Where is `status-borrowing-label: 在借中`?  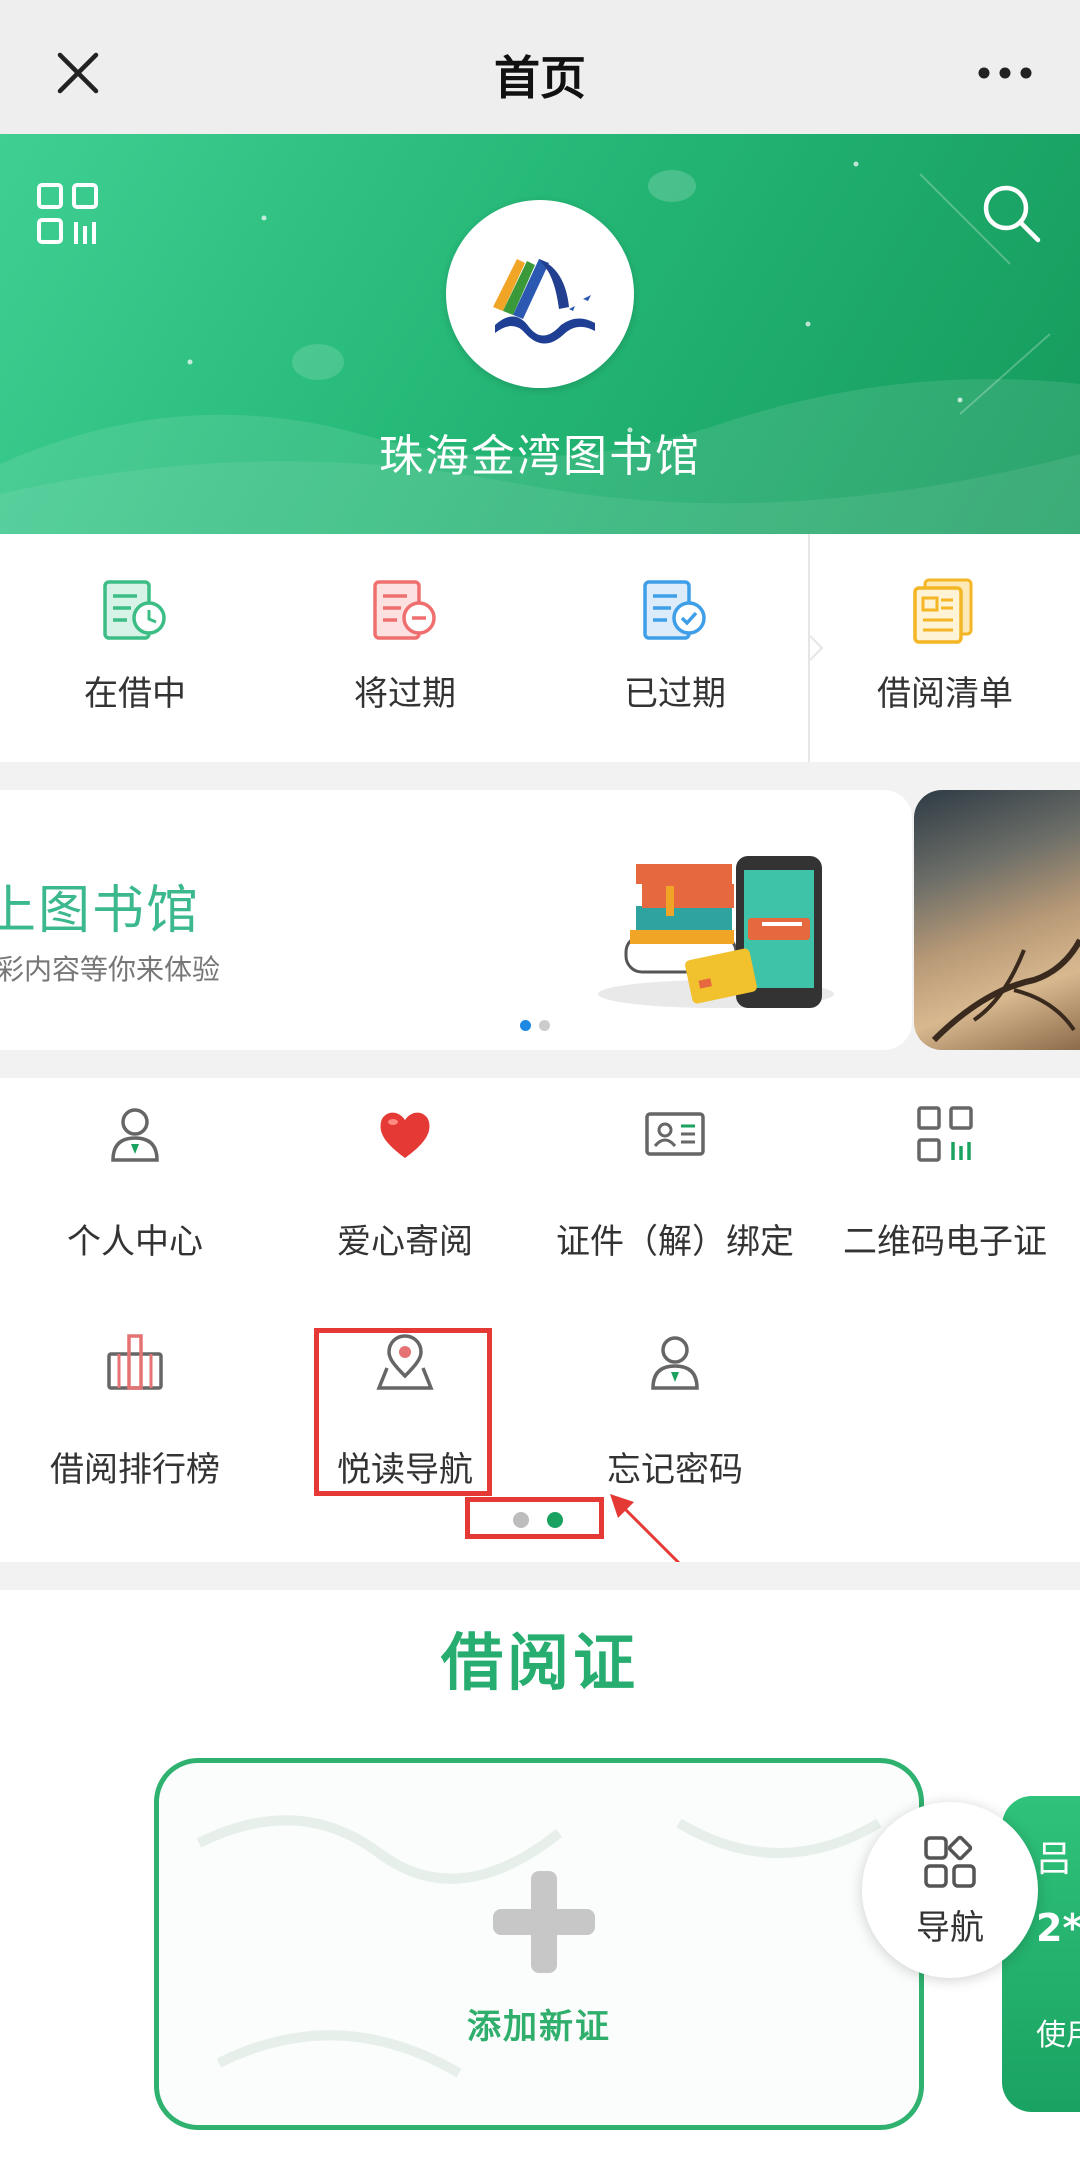 status-borrowing-label: 在借中 is located at coordinates (135, 694).